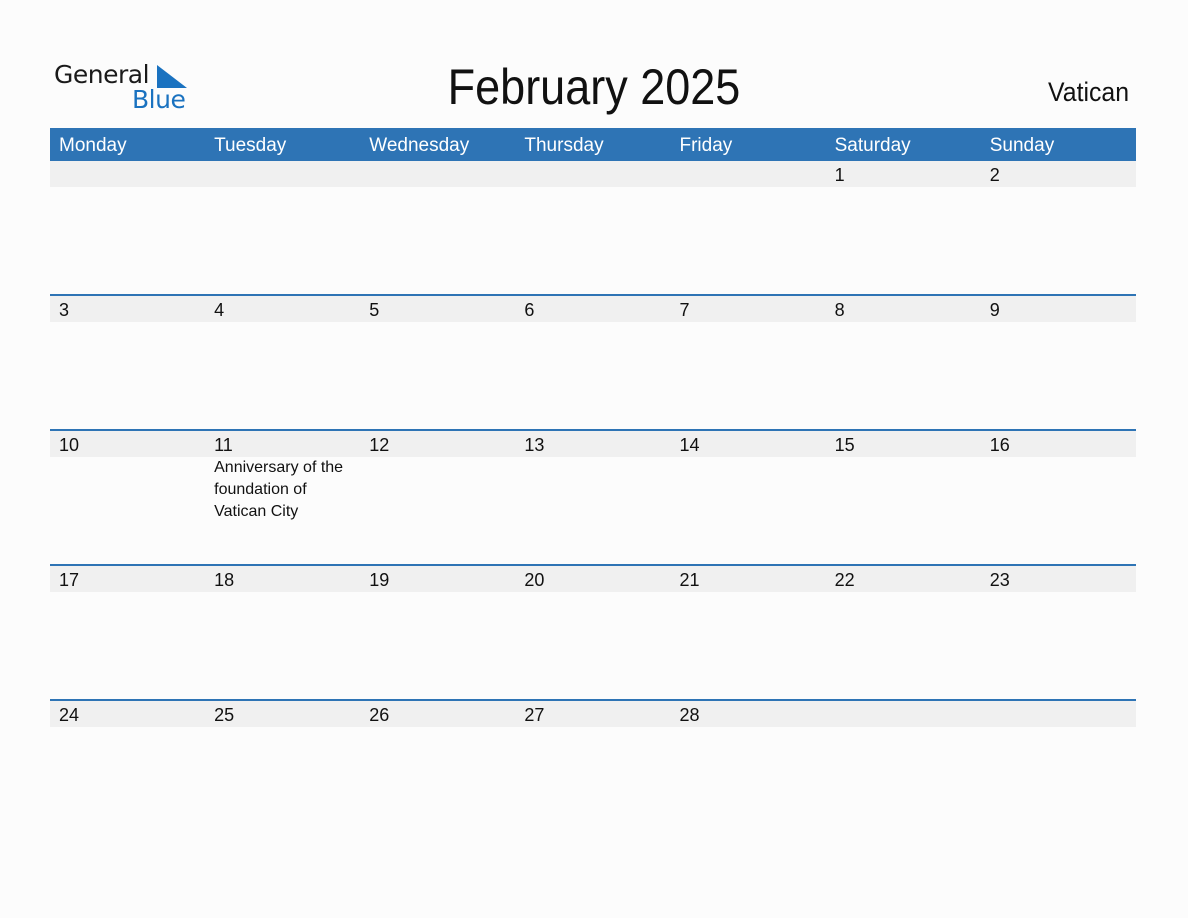 The width and height of the screenshot is (1188, 918). Describe the element at coordinates (437, 498) in the screenshot. I see `day-cell: 12` at that location.